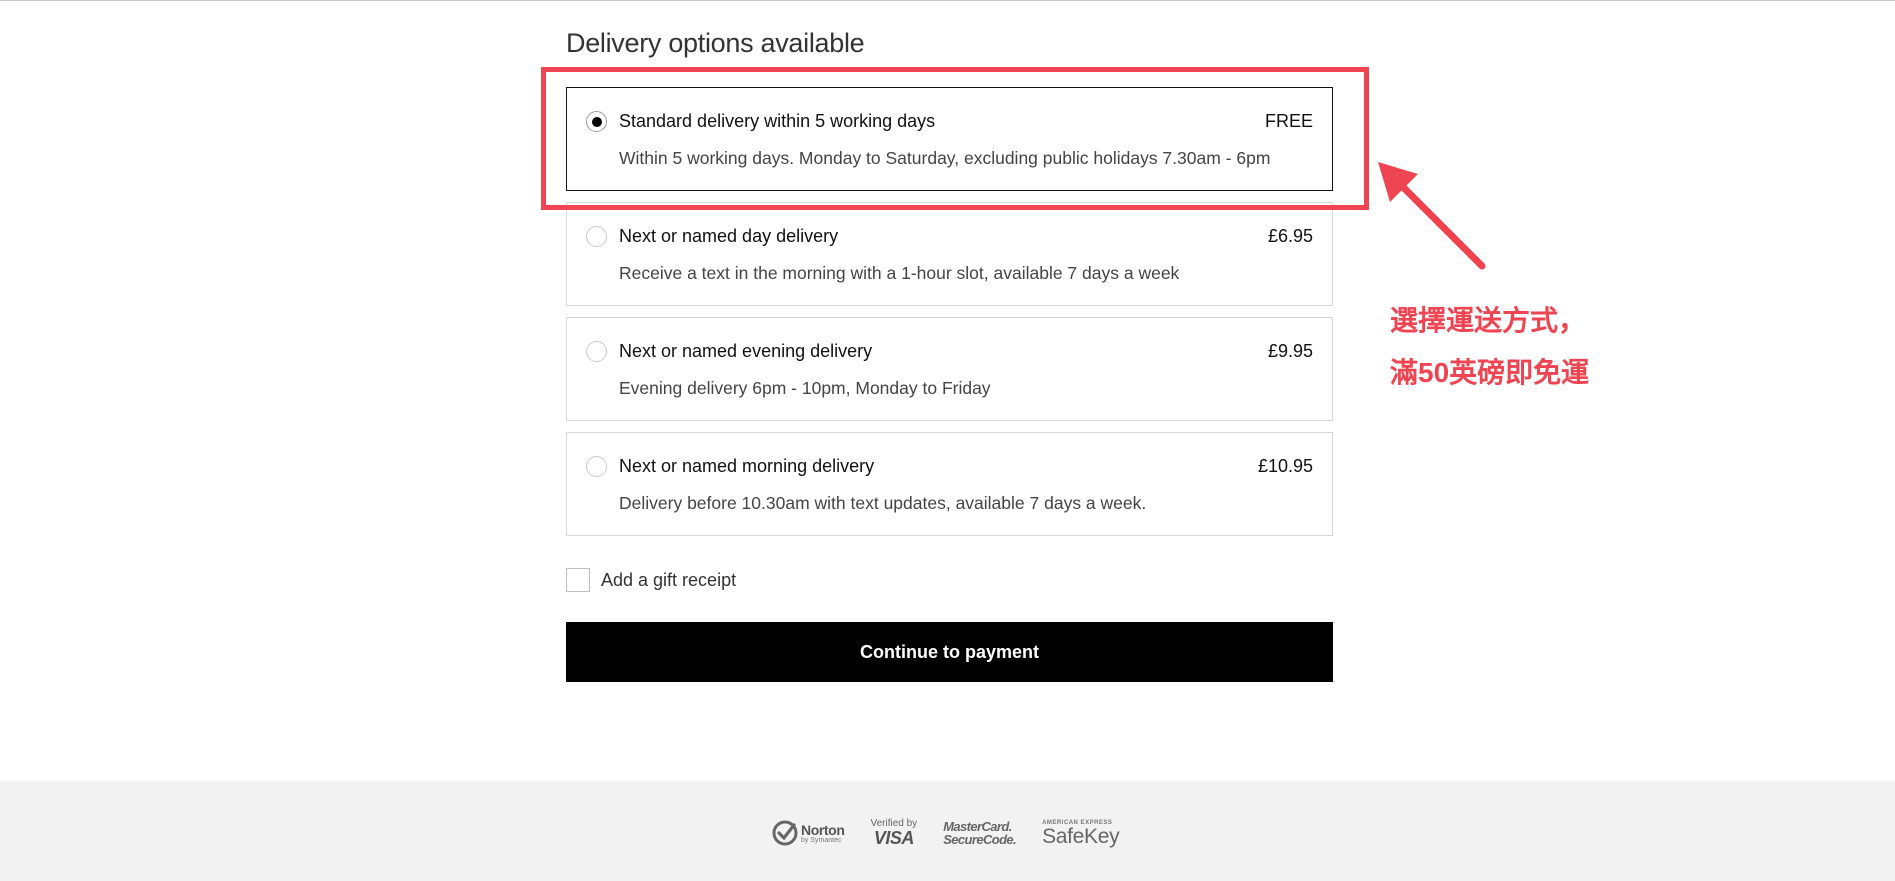  I want to click on annotation-line-2: 滿50英磅即免運, so click(1490, 372).